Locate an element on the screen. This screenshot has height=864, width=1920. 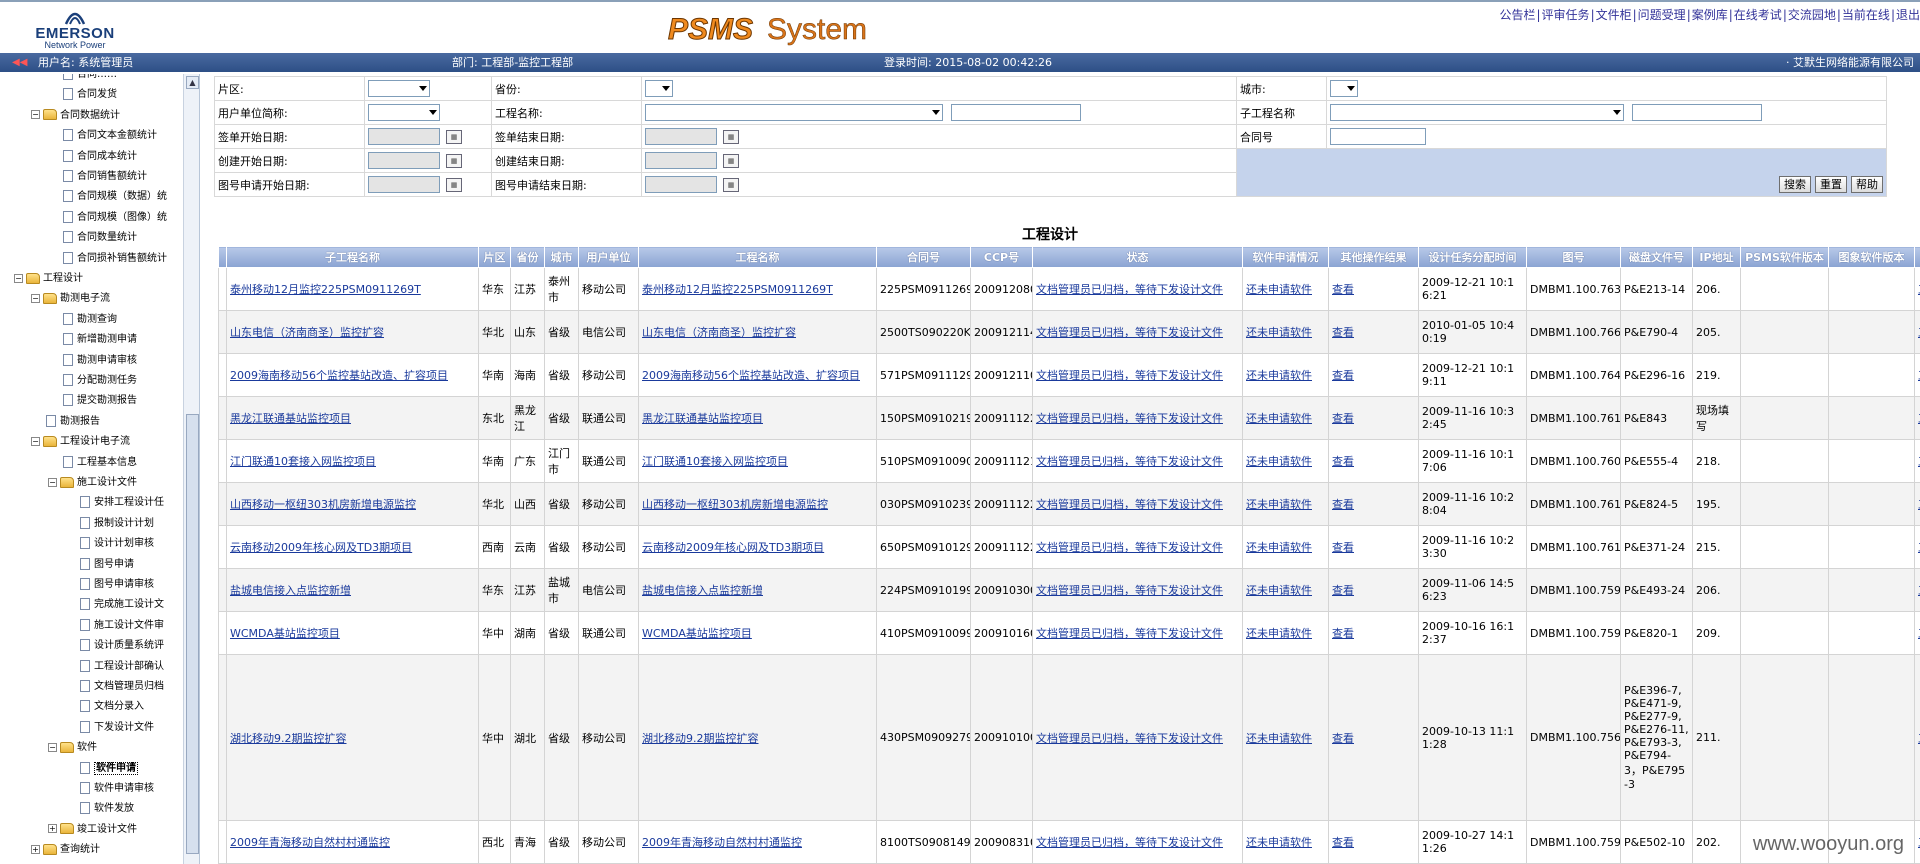
column-header: 状态 is located at coordinates (1137, 257).